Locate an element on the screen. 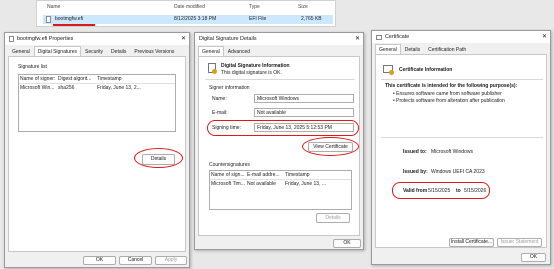  file-underline is located at coordinates (74, 25).